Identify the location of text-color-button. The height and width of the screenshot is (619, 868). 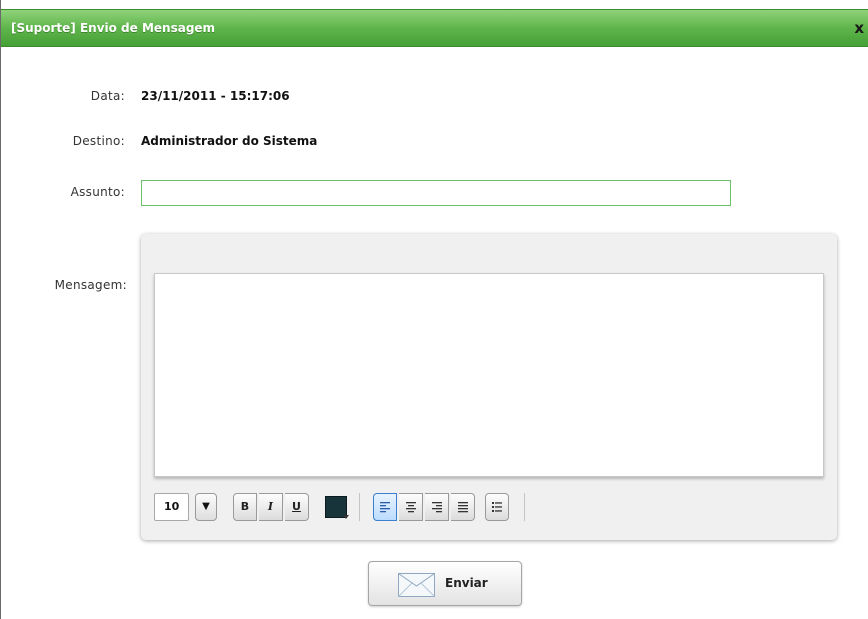
(336, 507).